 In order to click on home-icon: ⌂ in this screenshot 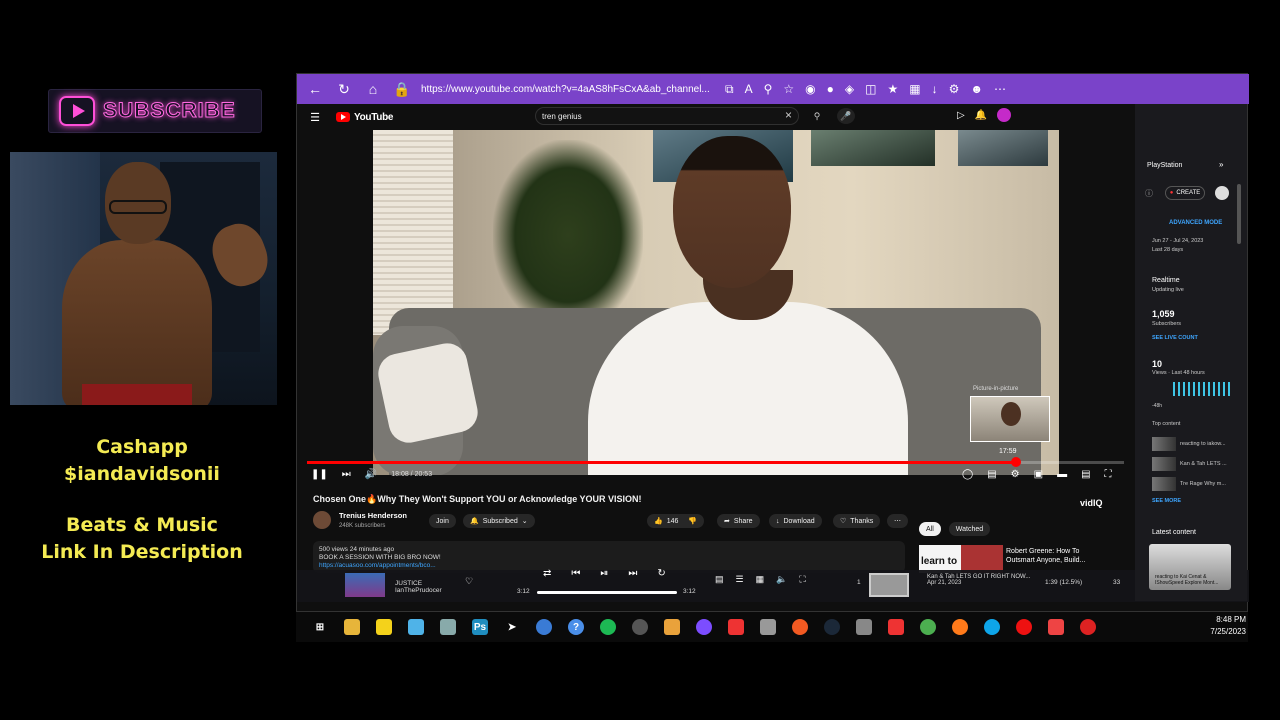, I will do `click(373, 89)`.